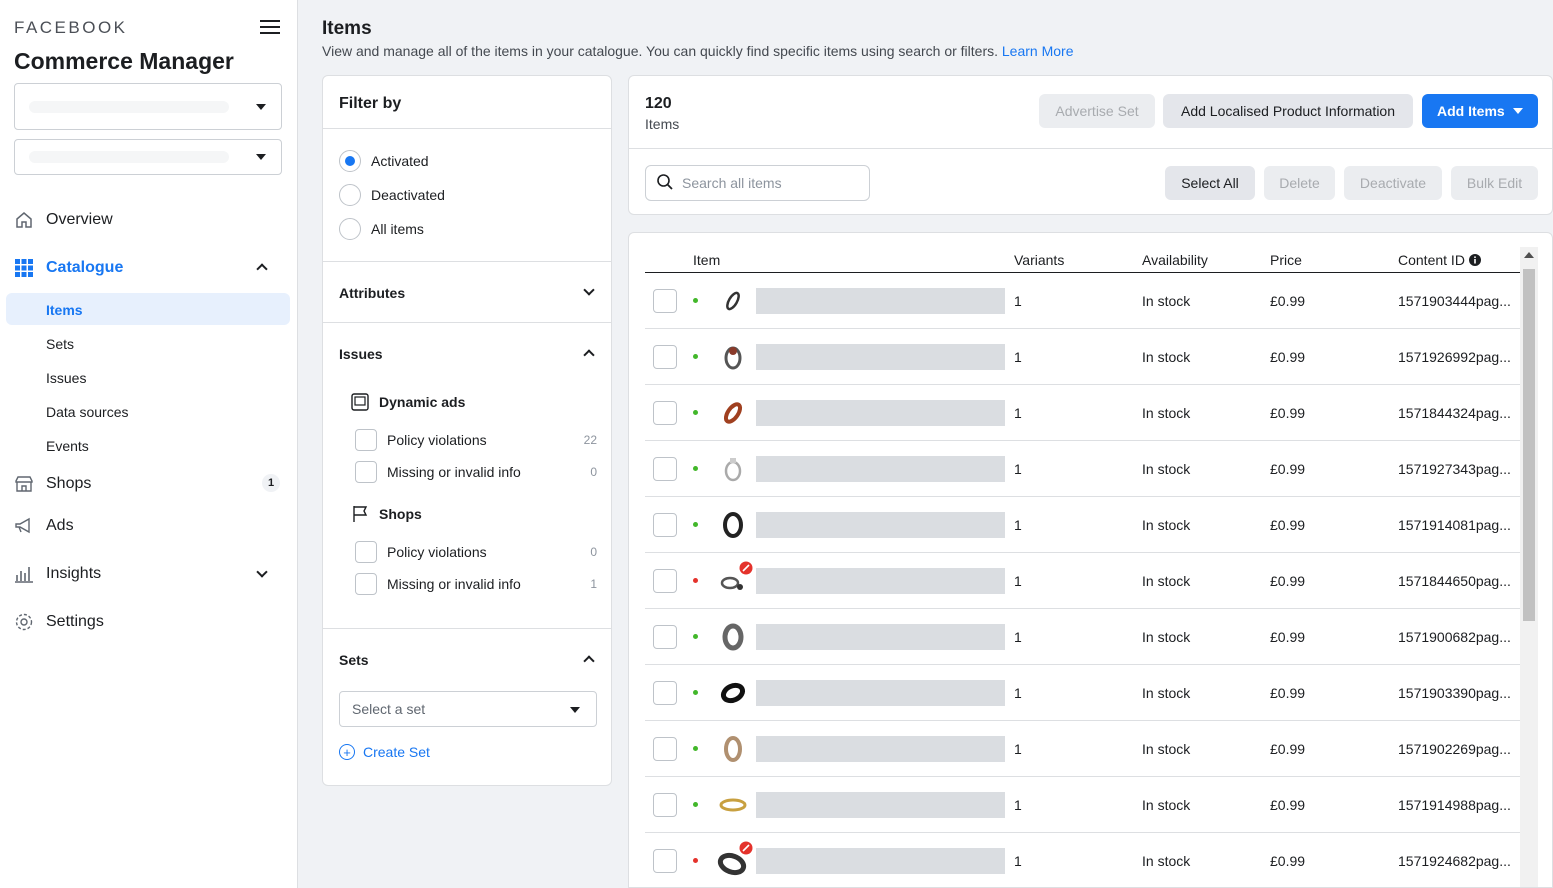 The image size is (1553, 888). What do you see at coordinates (706, 260) in the screenshot?
I see `column-header-item: Item` at bounding box center [706, 260].